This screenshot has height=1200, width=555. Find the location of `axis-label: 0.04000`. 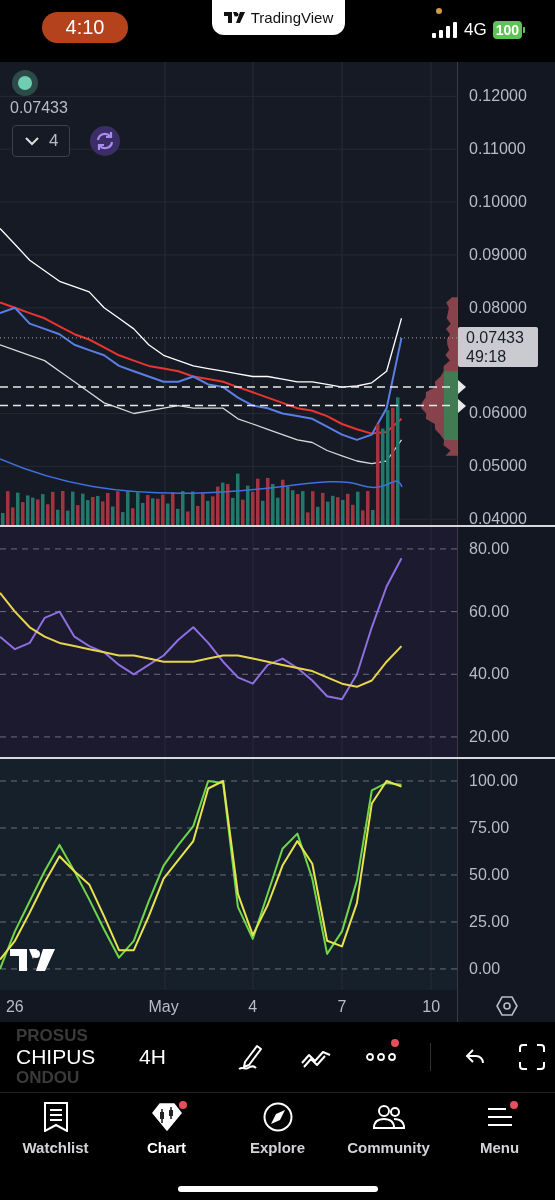

axis-label: 0.04000 is located at coordinates (498, 519).